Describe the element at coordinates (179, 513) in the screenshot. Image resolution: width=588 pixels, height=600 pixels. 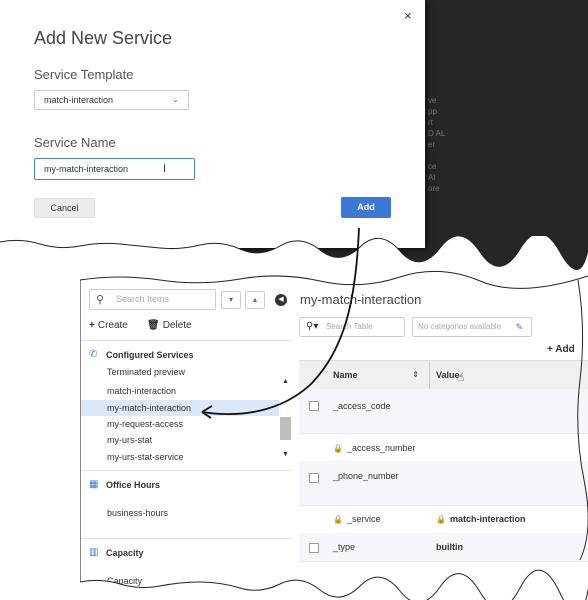
I see `list-item: business-hours` at that location.